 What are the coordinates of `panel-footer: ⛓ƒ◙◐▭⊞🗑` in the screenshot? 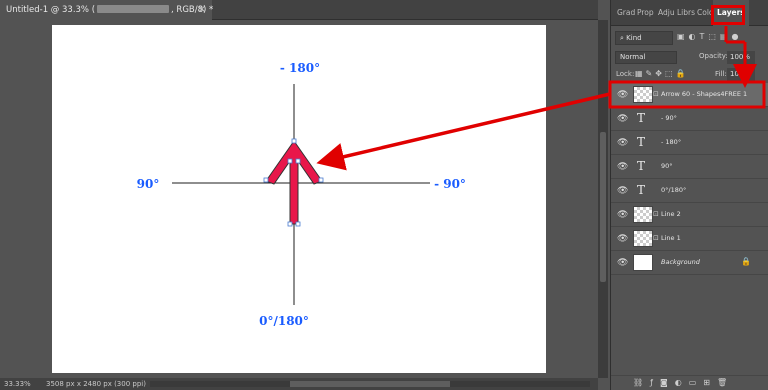 It's located at (689, 382).